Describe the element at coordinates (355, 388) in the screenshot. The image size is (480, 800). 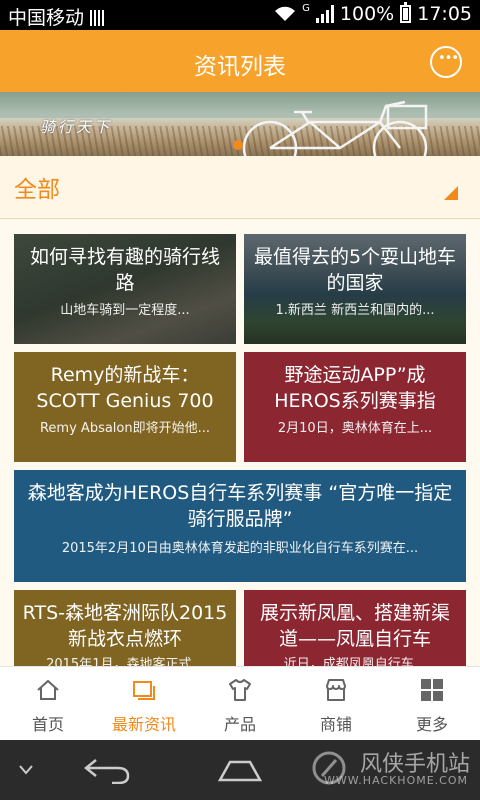
I see `news-title: 野途运动APP”成HEROS系列赛事指` at that location.